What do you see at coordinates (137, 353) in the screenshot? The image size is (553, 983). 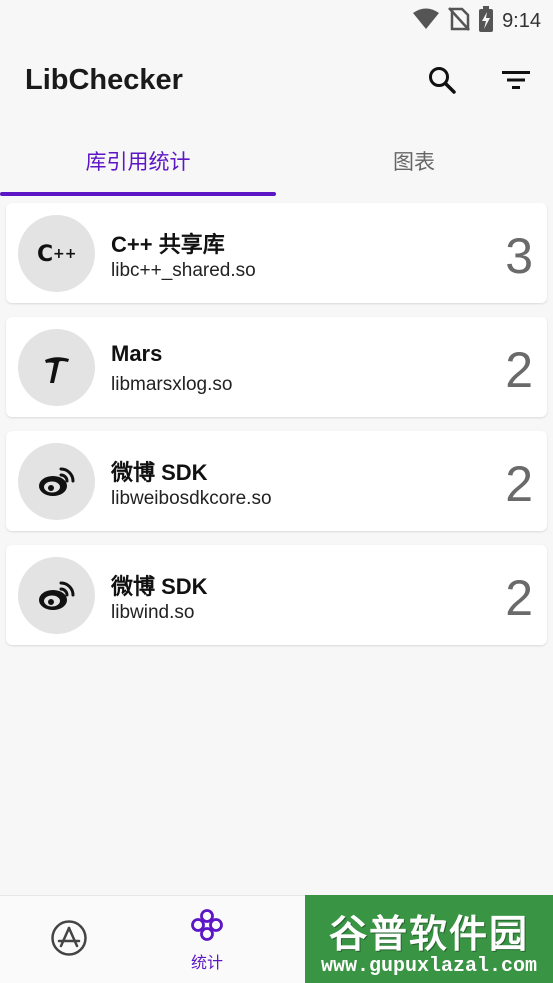 I see `library-name: Mars` at bounding box center [137, 353].